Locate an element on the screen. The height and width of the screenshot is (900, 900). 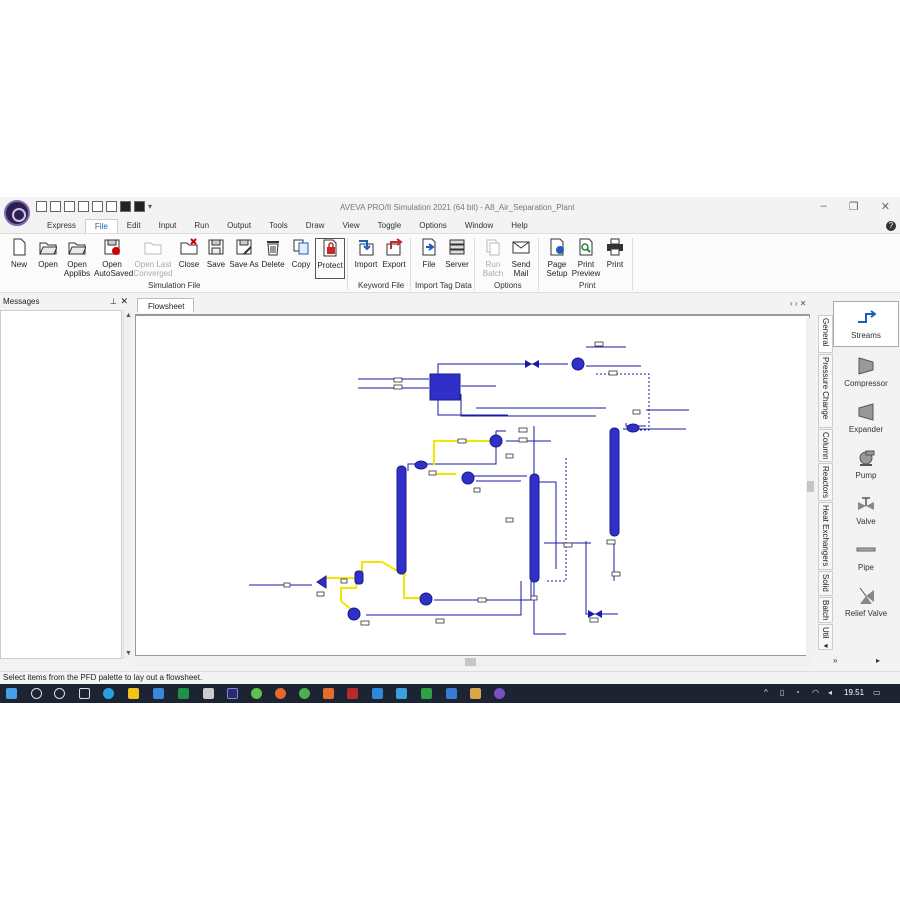
tab-solid: Solid is located at coordinates (825, 583).